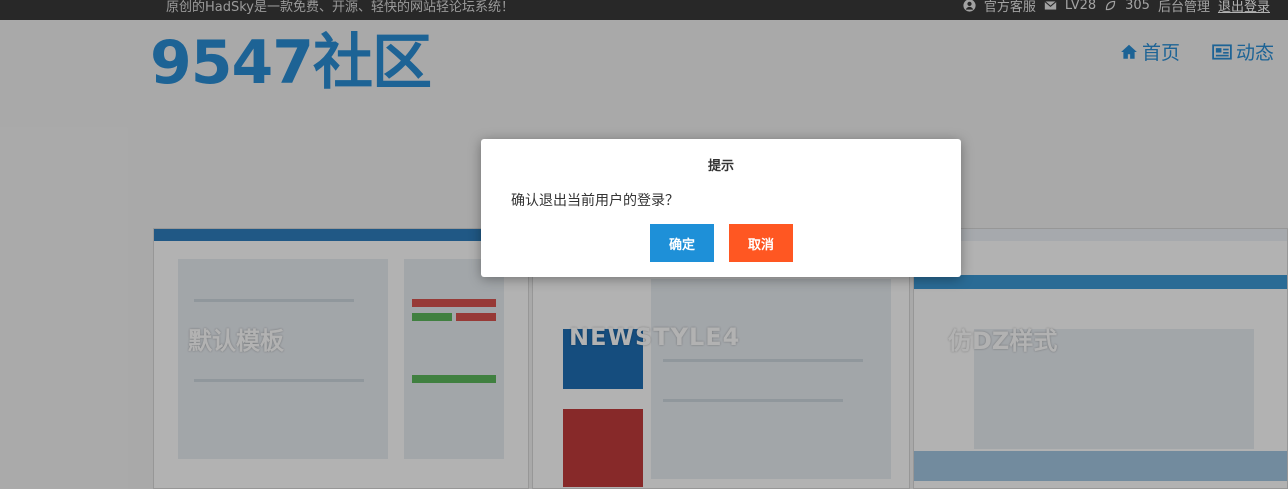 The height and width of the screenshot is (489, 1288). Describe the element at coordinates (720, 166) in the screenshot. I see `dialog-title: 提示` at that location.